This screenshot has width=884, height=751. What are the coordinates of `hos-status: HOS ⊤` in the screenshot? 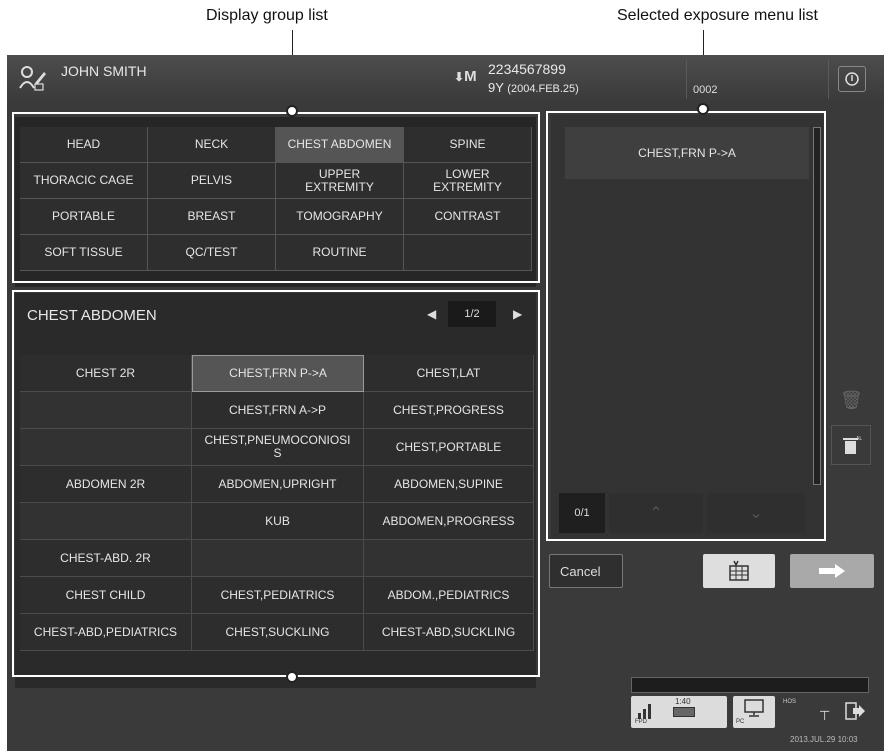 It's located at (807, 712).